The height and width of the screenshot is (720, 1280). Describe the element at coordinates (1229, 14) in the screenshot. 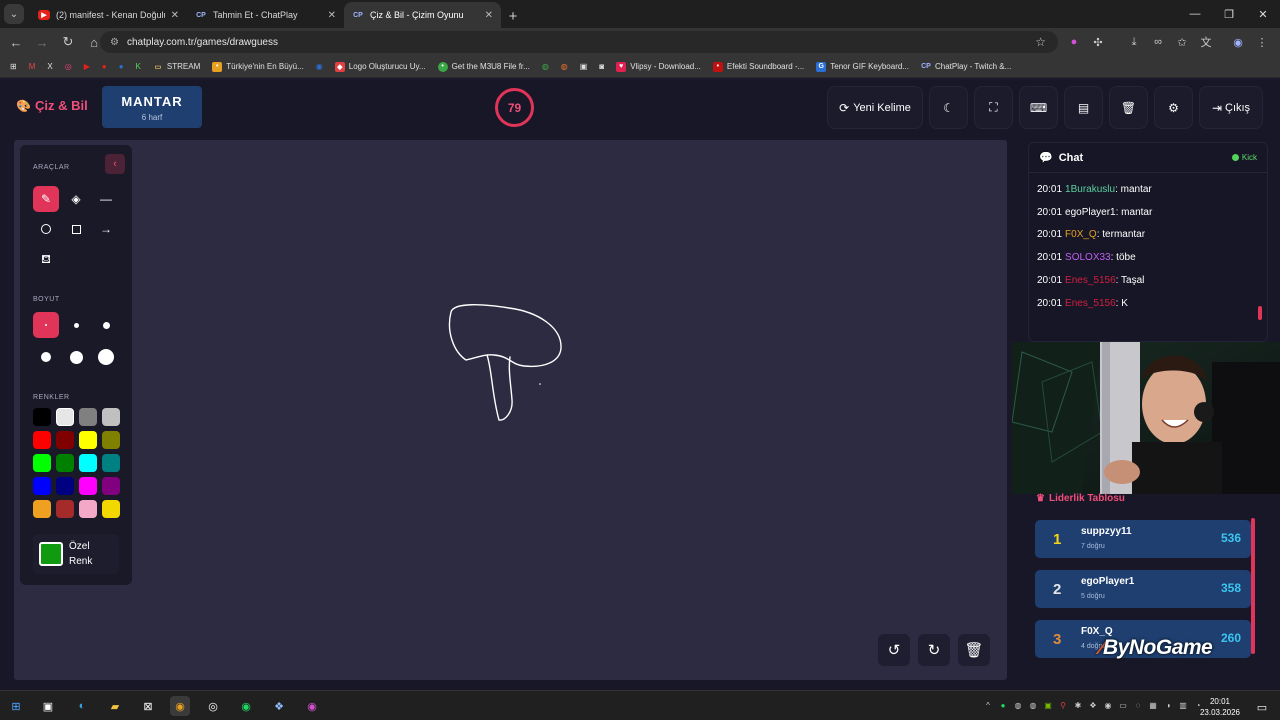

I see `restore-icon: ❐` at that location.